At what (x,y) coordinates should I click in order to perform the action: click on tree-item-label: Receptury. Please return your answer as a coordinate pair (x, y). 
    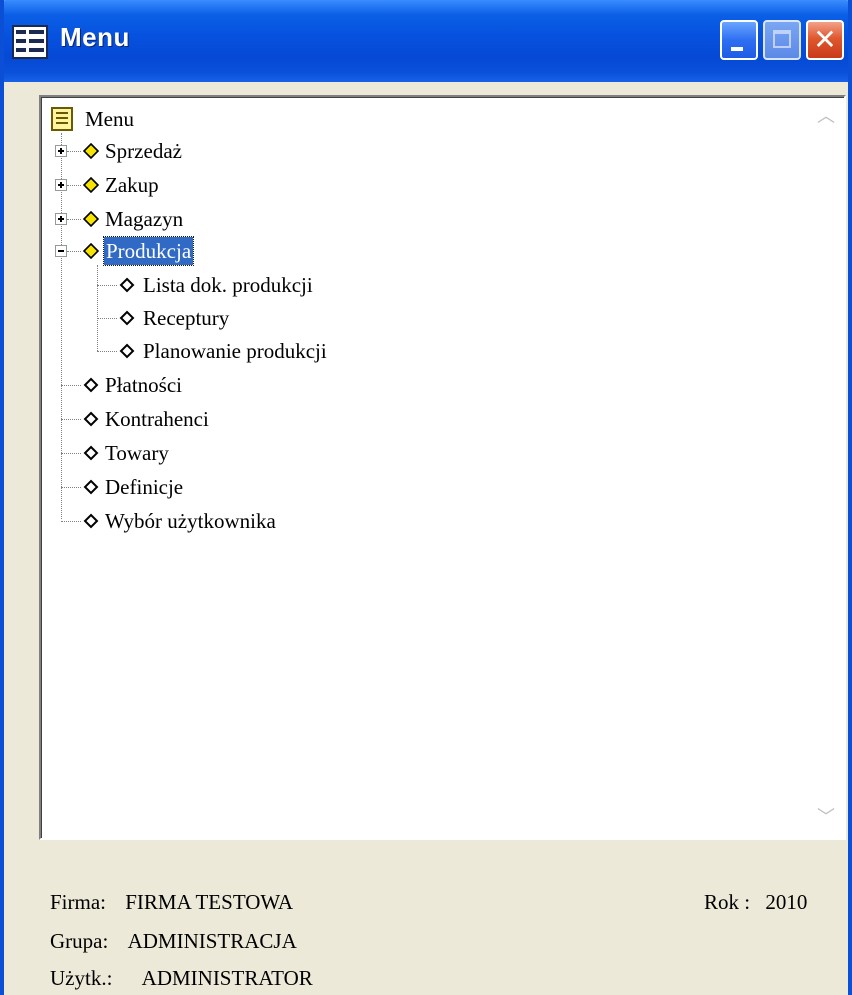
    Looking at the image, I should click on (186, 318).